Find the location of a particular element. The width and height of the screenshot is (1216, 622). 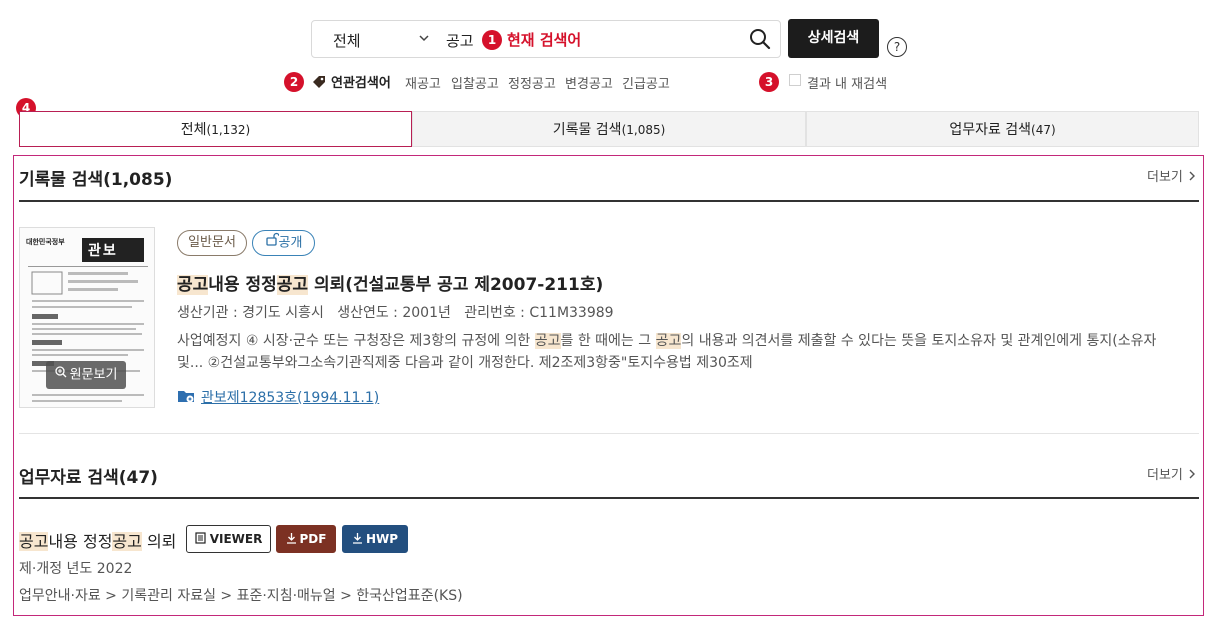

hwp-download-button: HWP is located at coordinates (375, 539).